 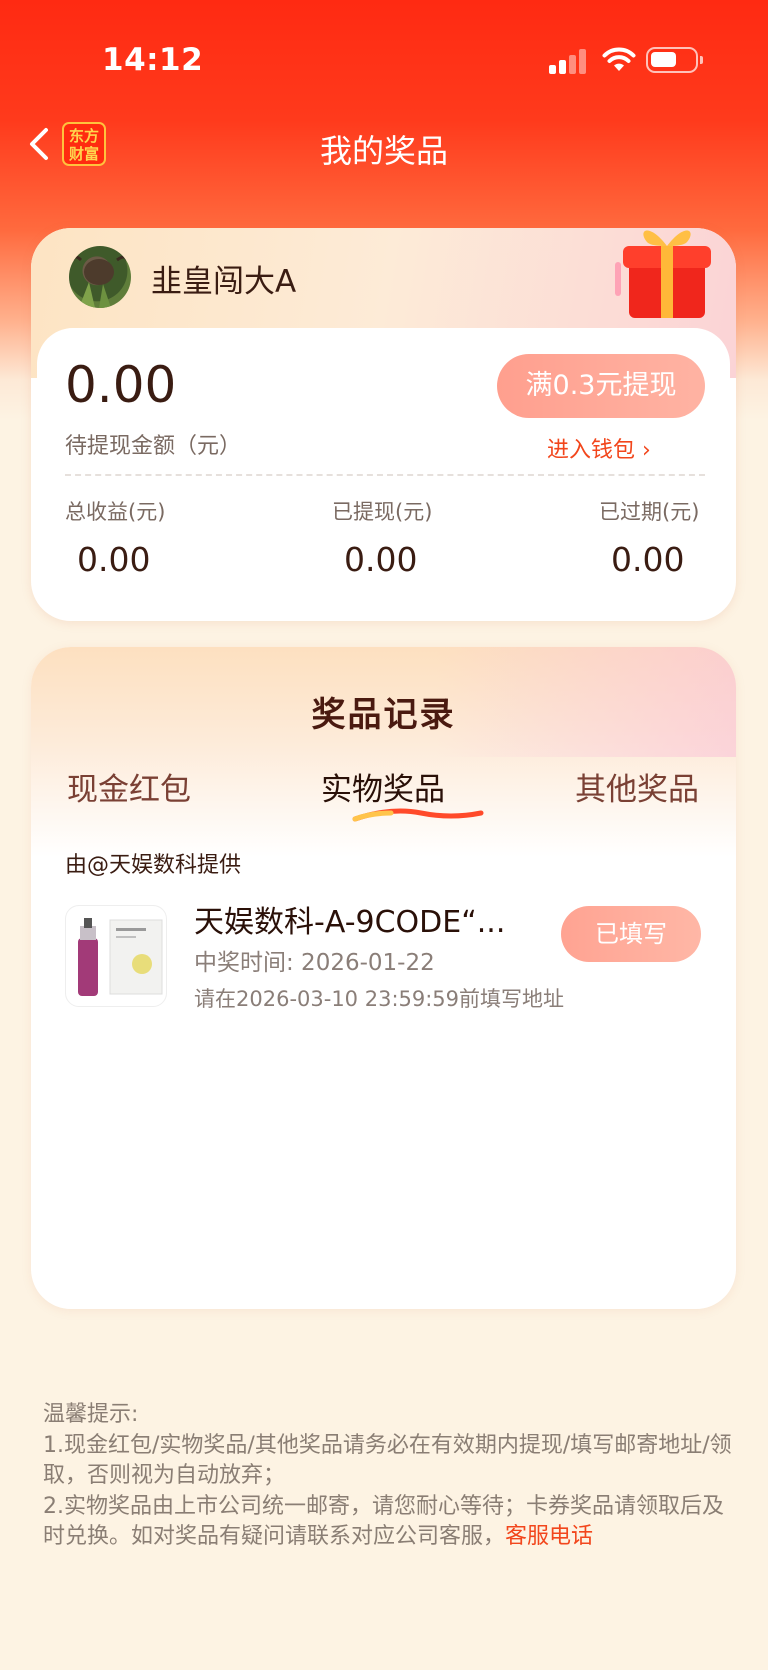 What do you see at coordinates (385, 475) in the screenshot?
I see `divider` at bounding box center [385, 475].